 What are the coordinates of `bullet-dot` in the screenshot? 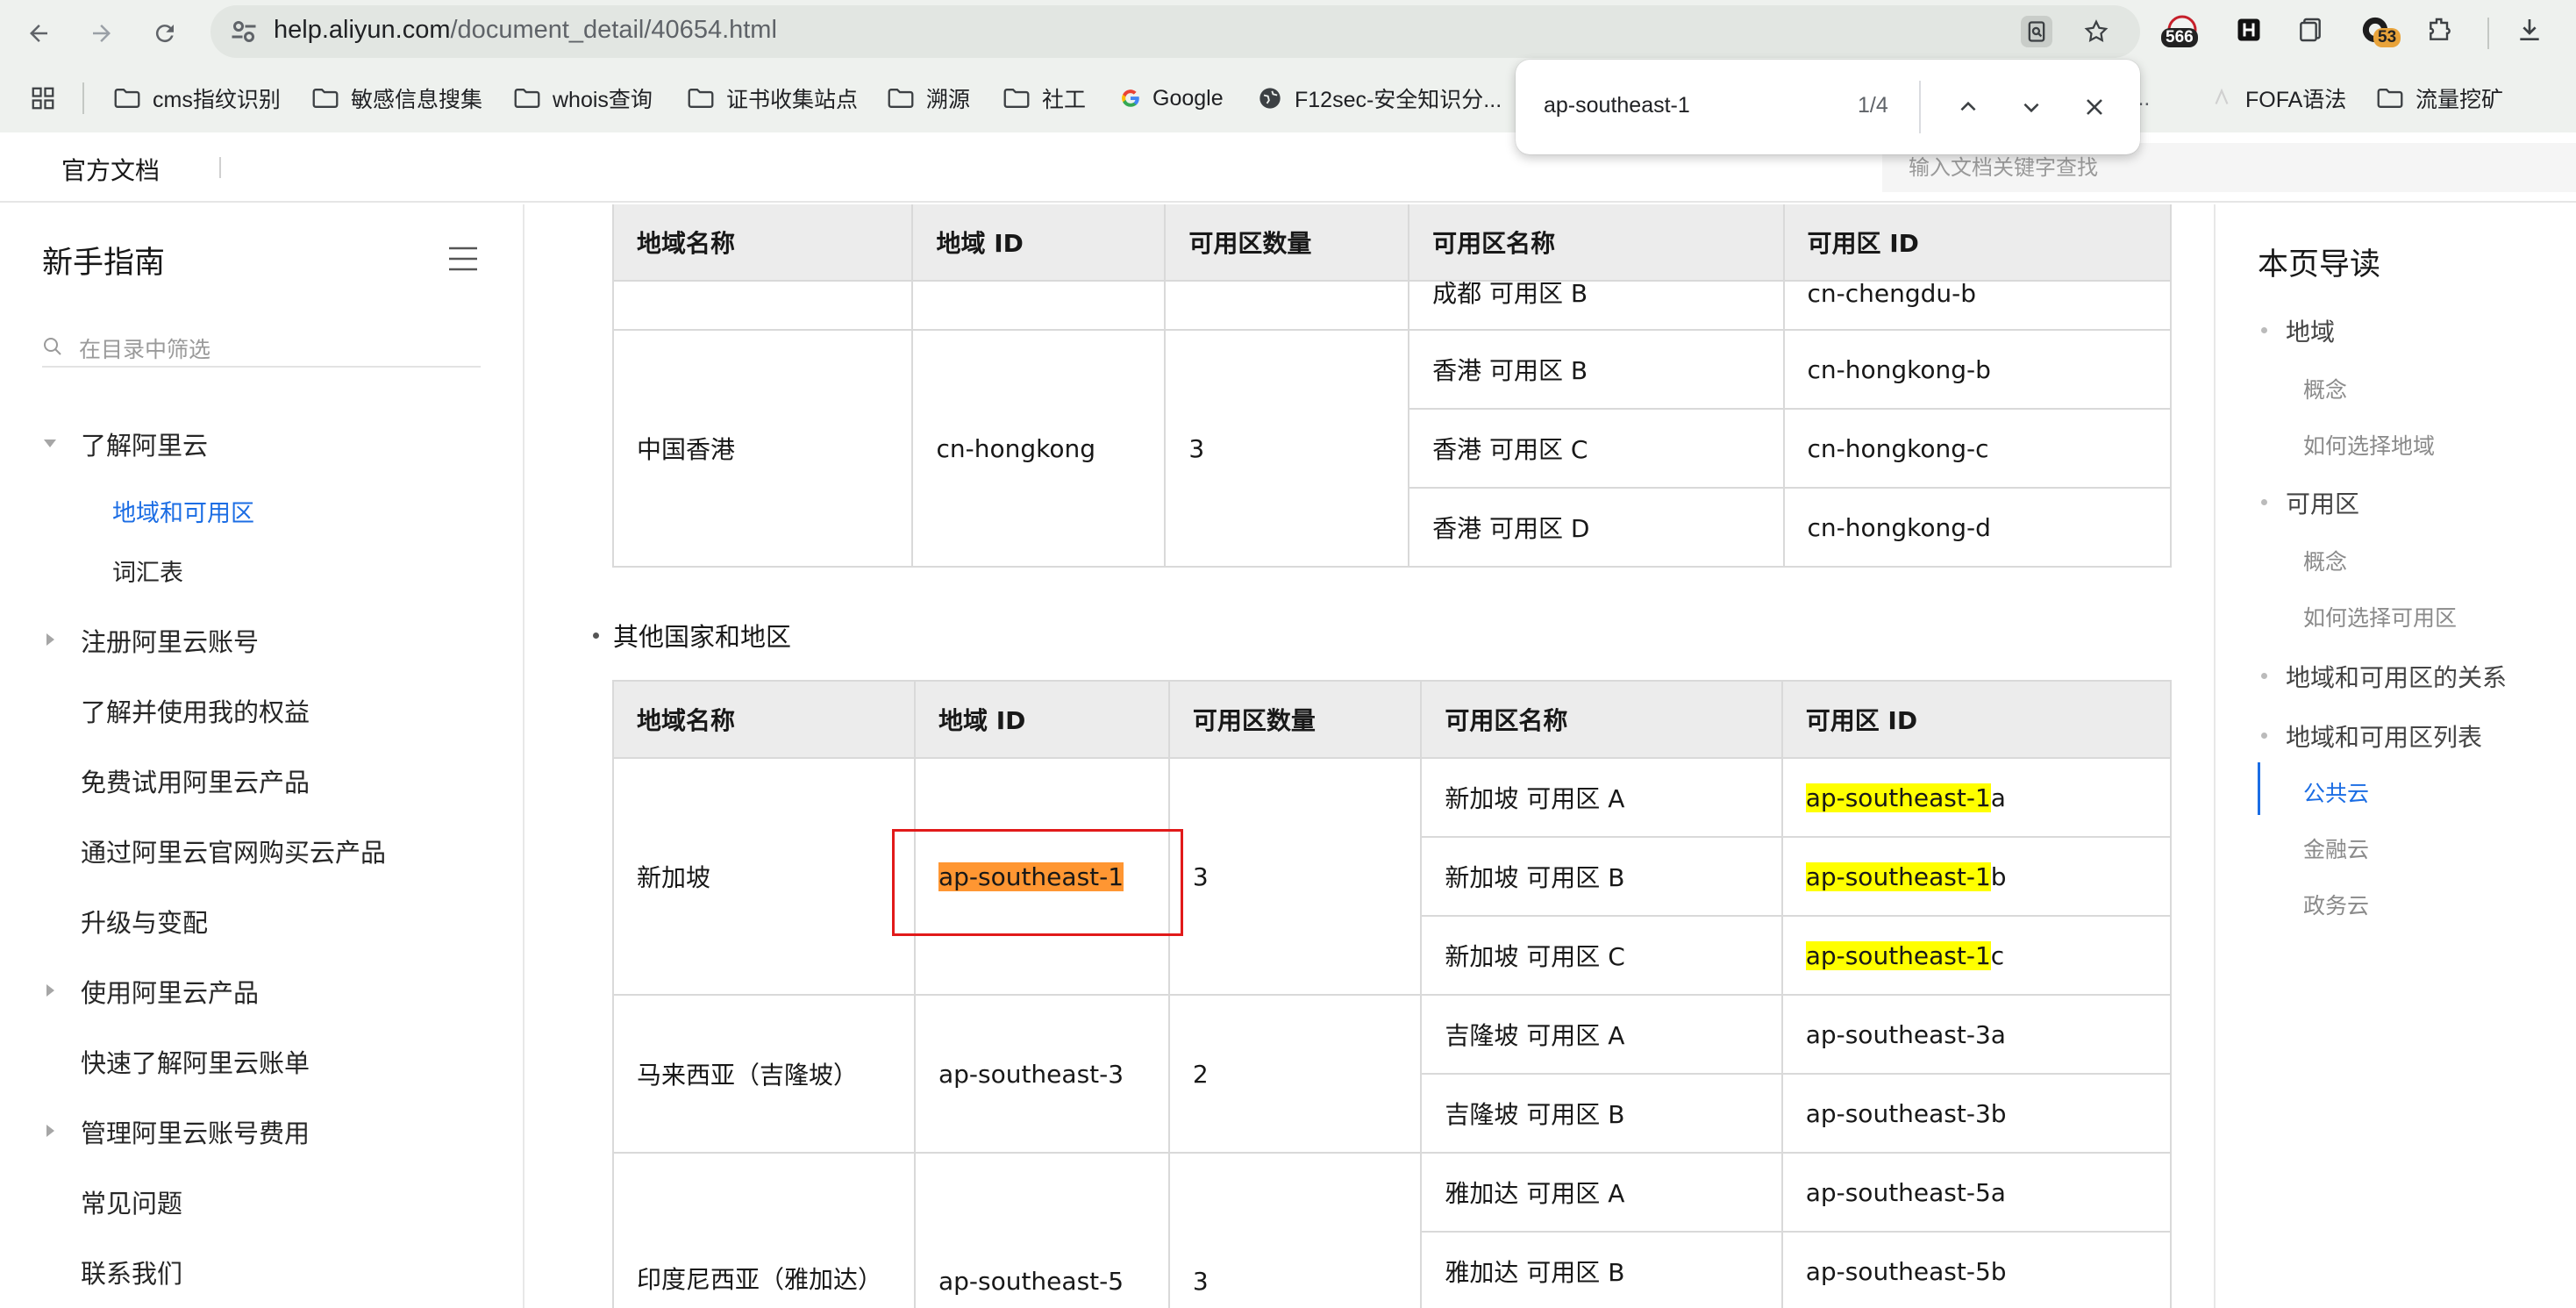 It's located at (596, 635).